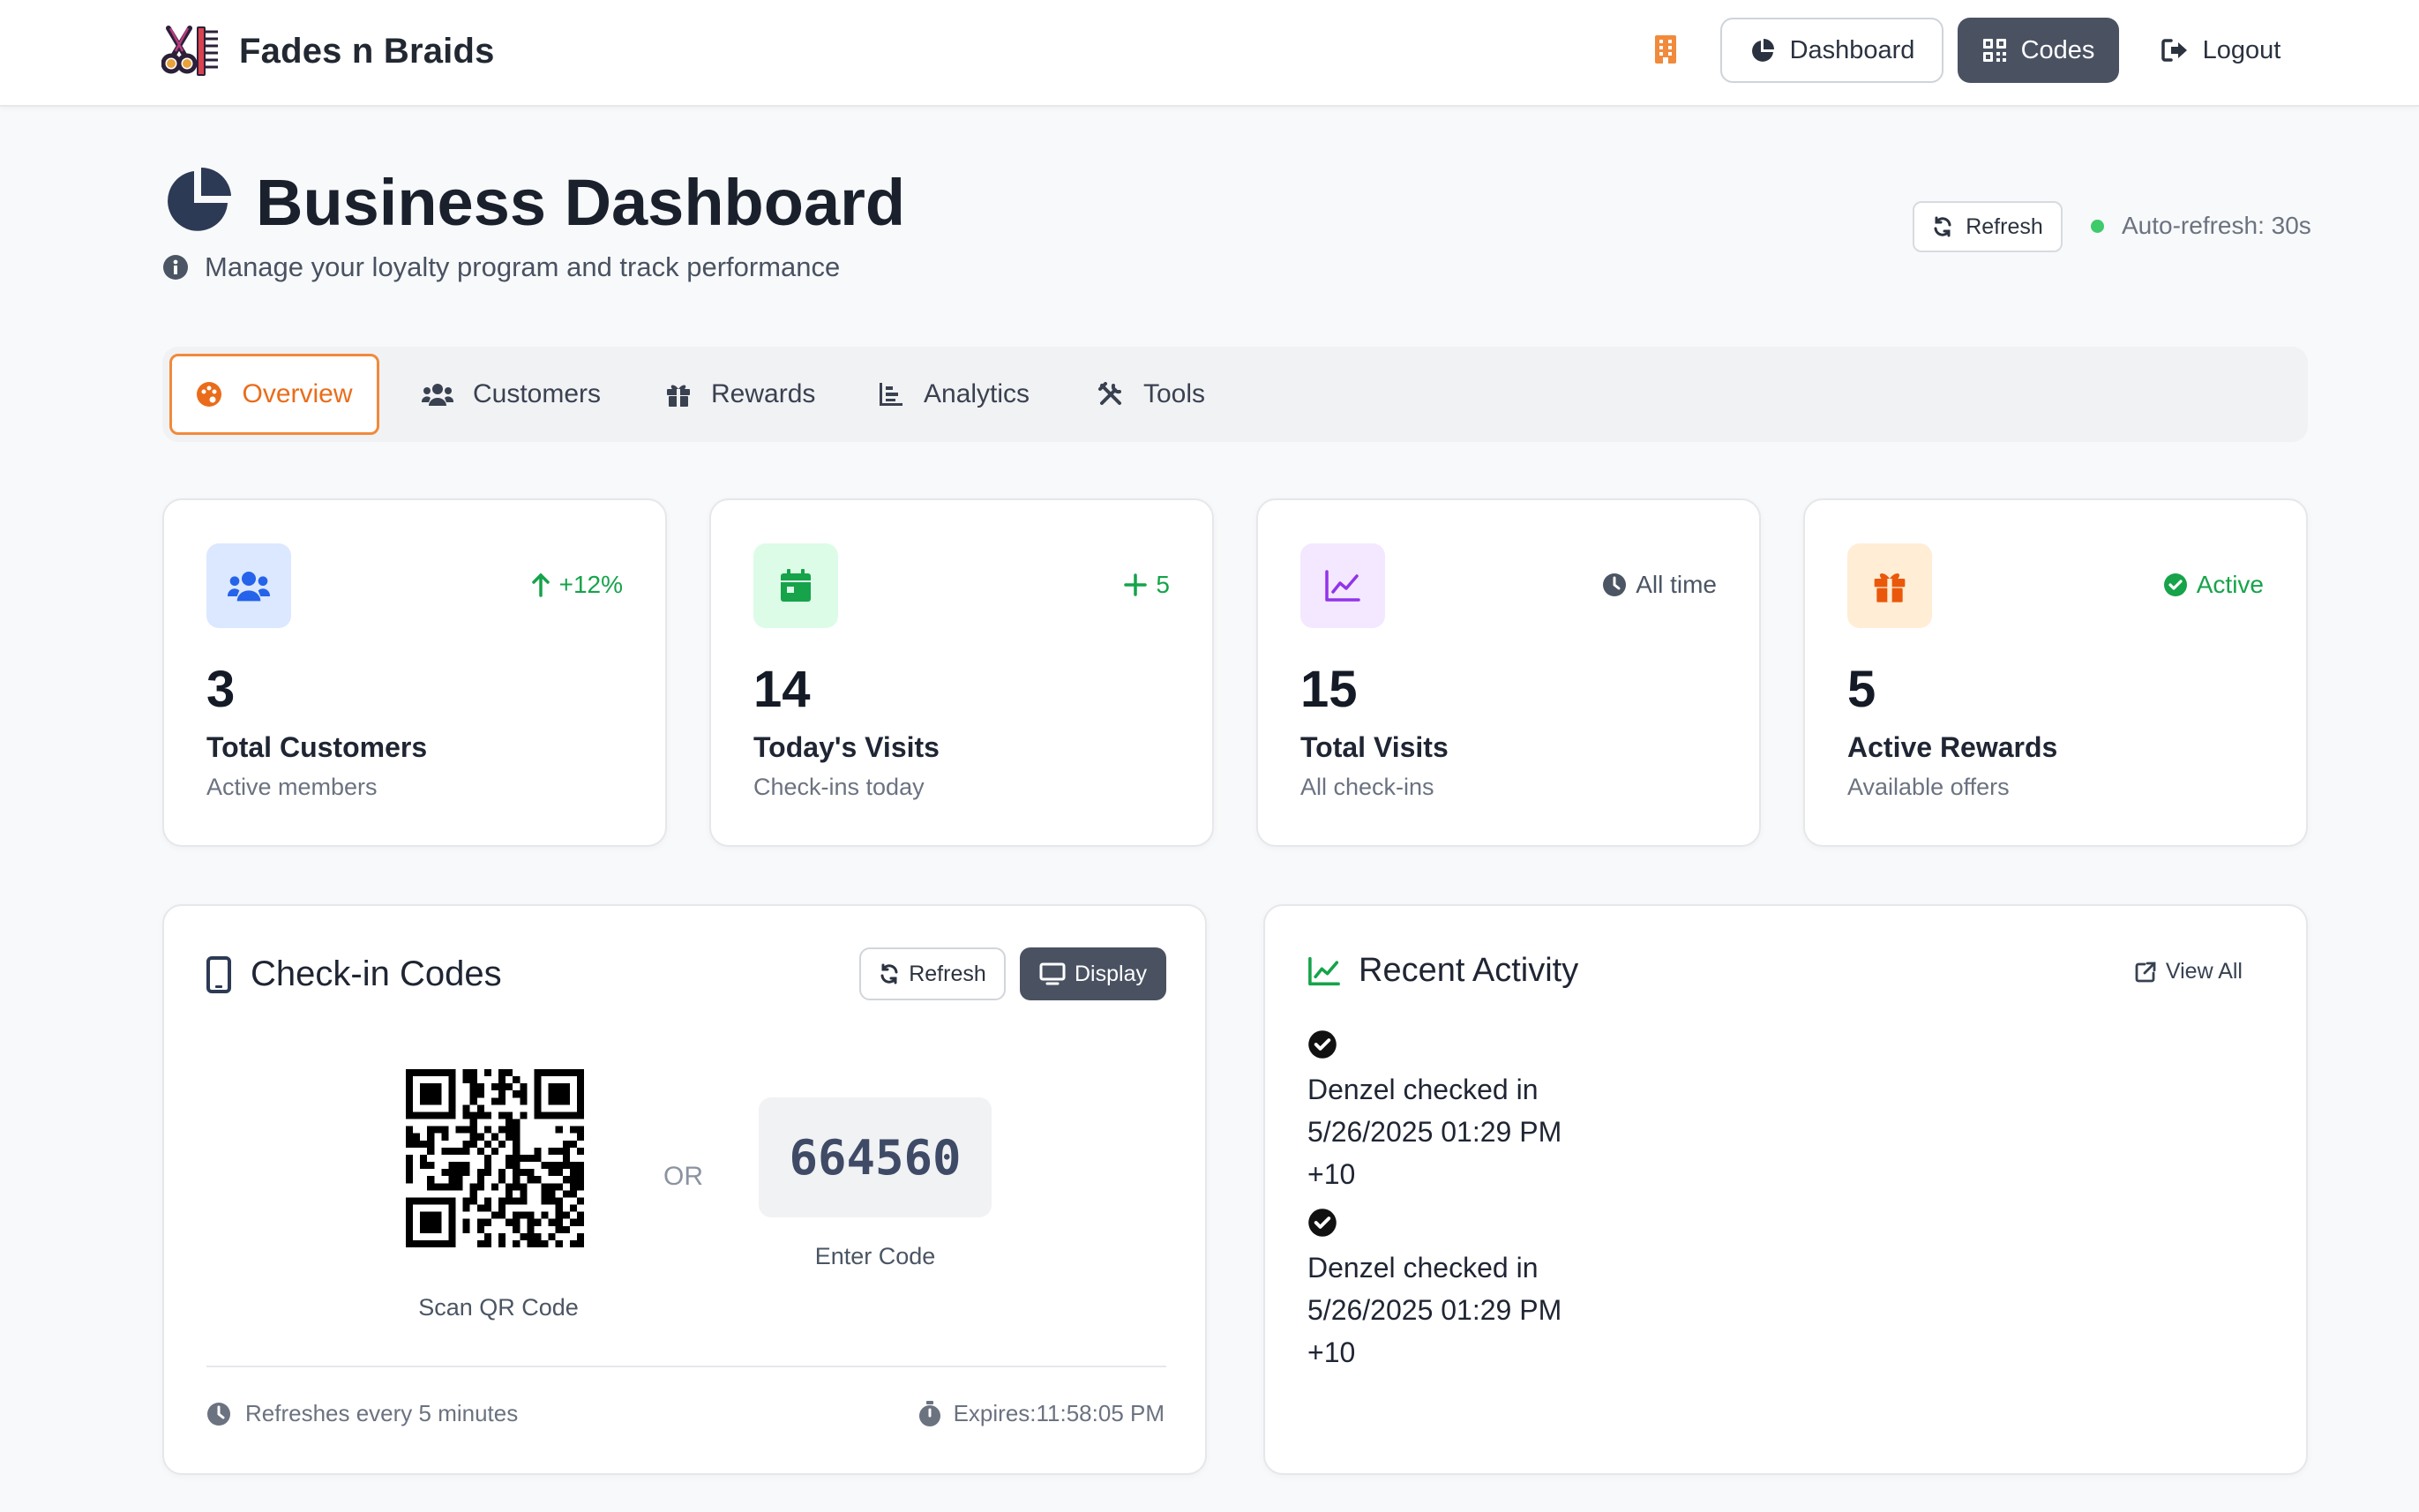  Describe the element at coordinates (498, 1307) in the screenshot. I see `qr-caption: Scan QR Code` at that location.